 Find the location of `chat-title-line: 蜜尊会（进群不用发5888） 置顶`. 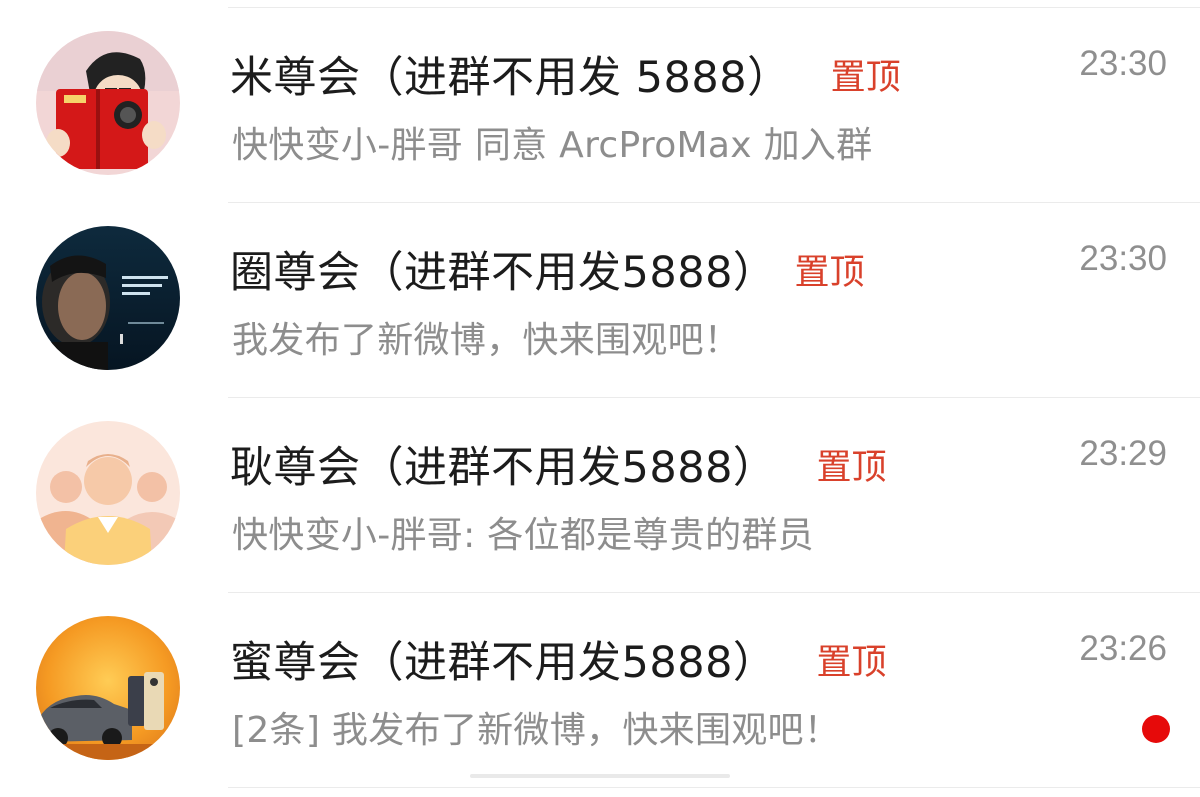

chat-title-line: 蜜尊会（进群不用发5888） 置顶 is located at coordinates (558, 659).